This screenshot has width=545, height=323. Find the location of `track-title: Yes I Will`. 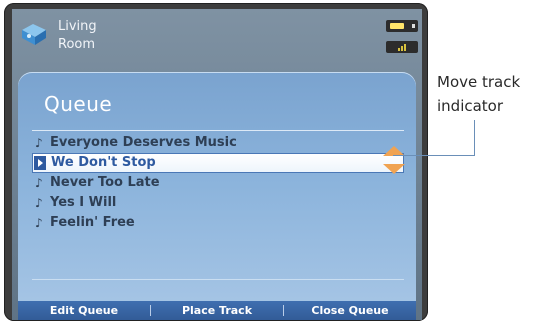

track-title: Yes I Will is located at coordinates (83, 202).